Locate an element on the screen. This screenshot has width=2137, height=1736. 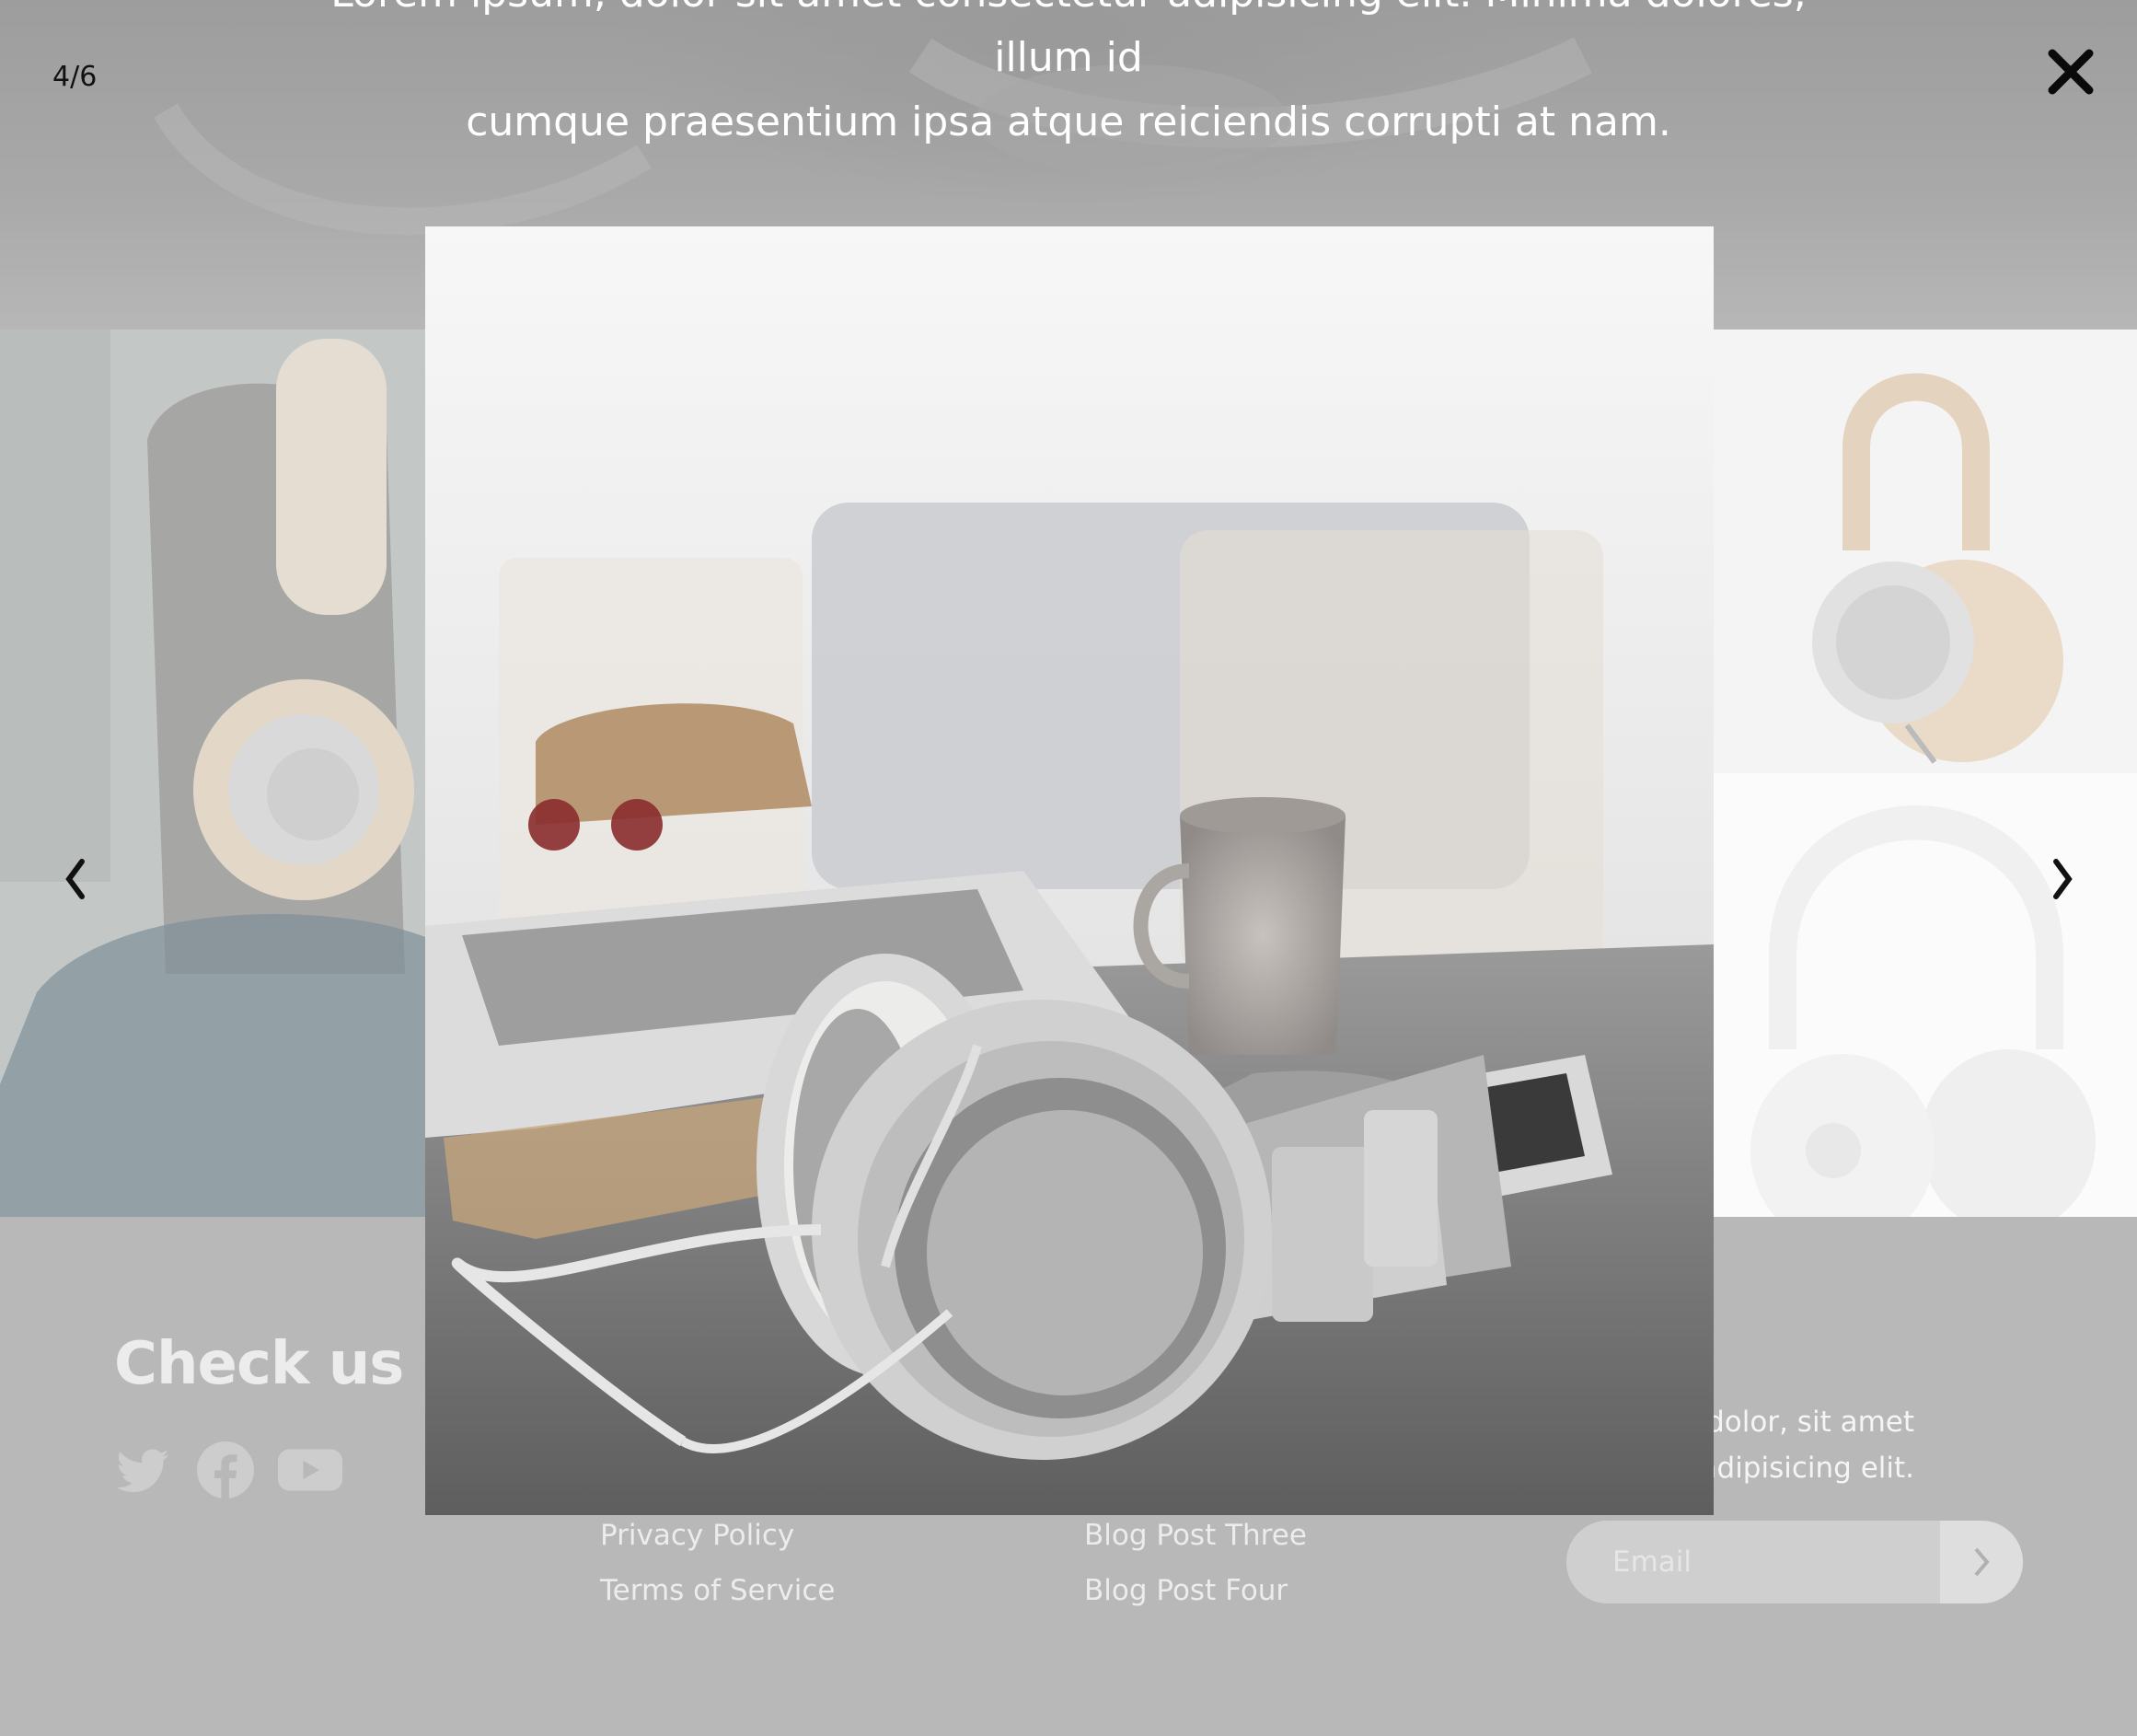
previous-button is located at coordinates (75, 879).